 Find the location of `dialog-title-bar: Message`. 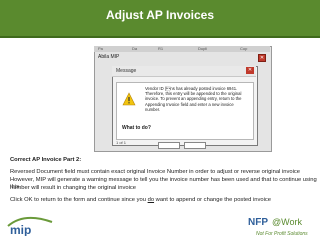

dialog-title-bar: Message is located at coordinates (184, 71).